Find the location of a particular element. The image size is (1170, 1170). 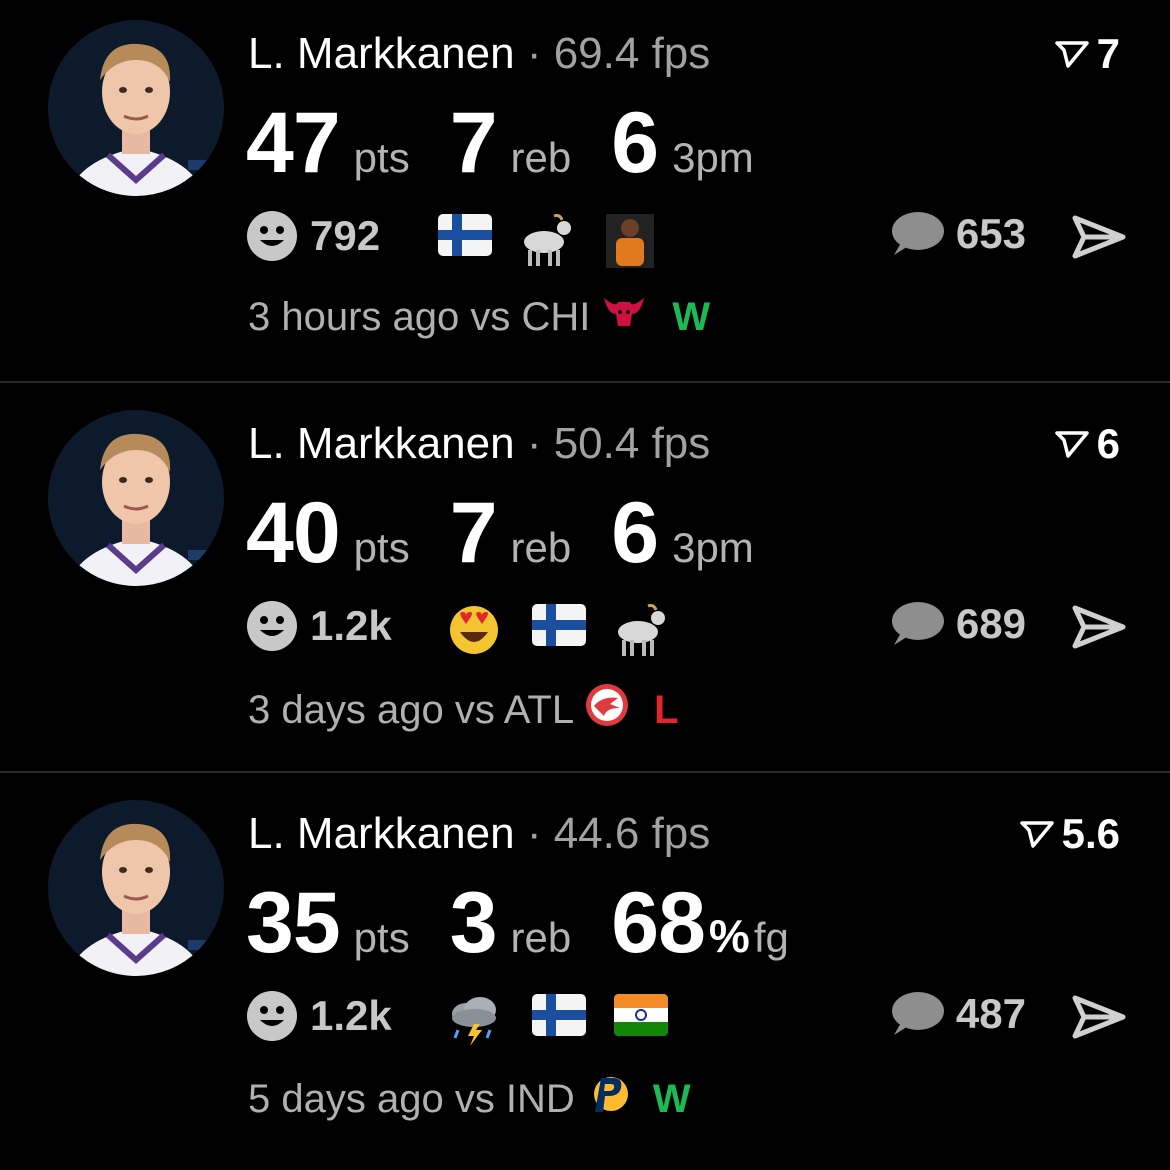

rank-value: 6 is located at coordinates (1108, 443).